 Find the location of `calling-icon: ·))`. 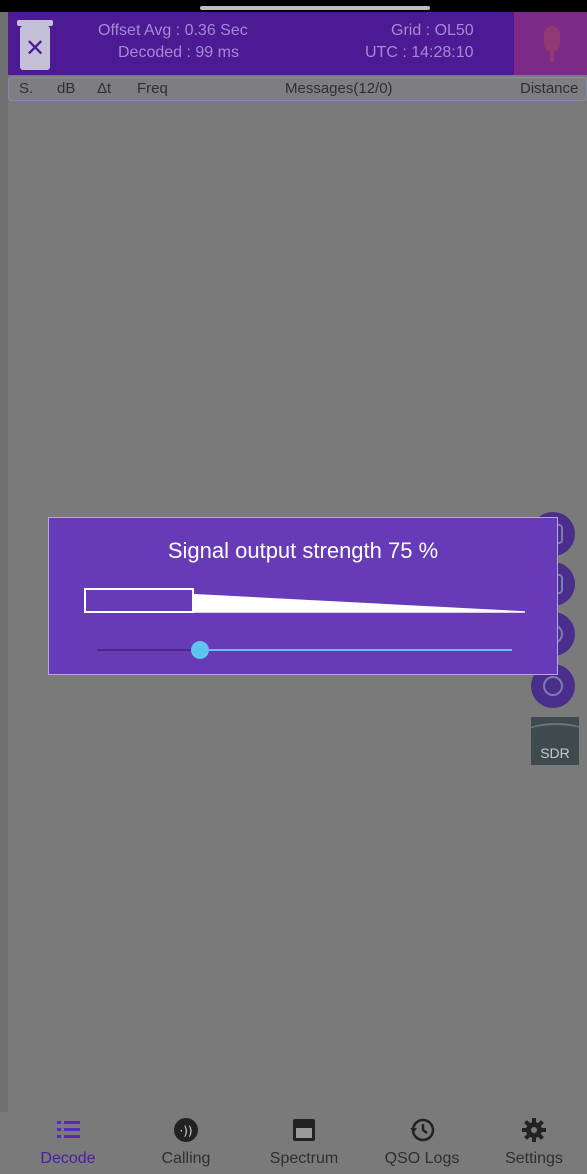

calling-icon: ·)) is located at coordinates (186, 1130).